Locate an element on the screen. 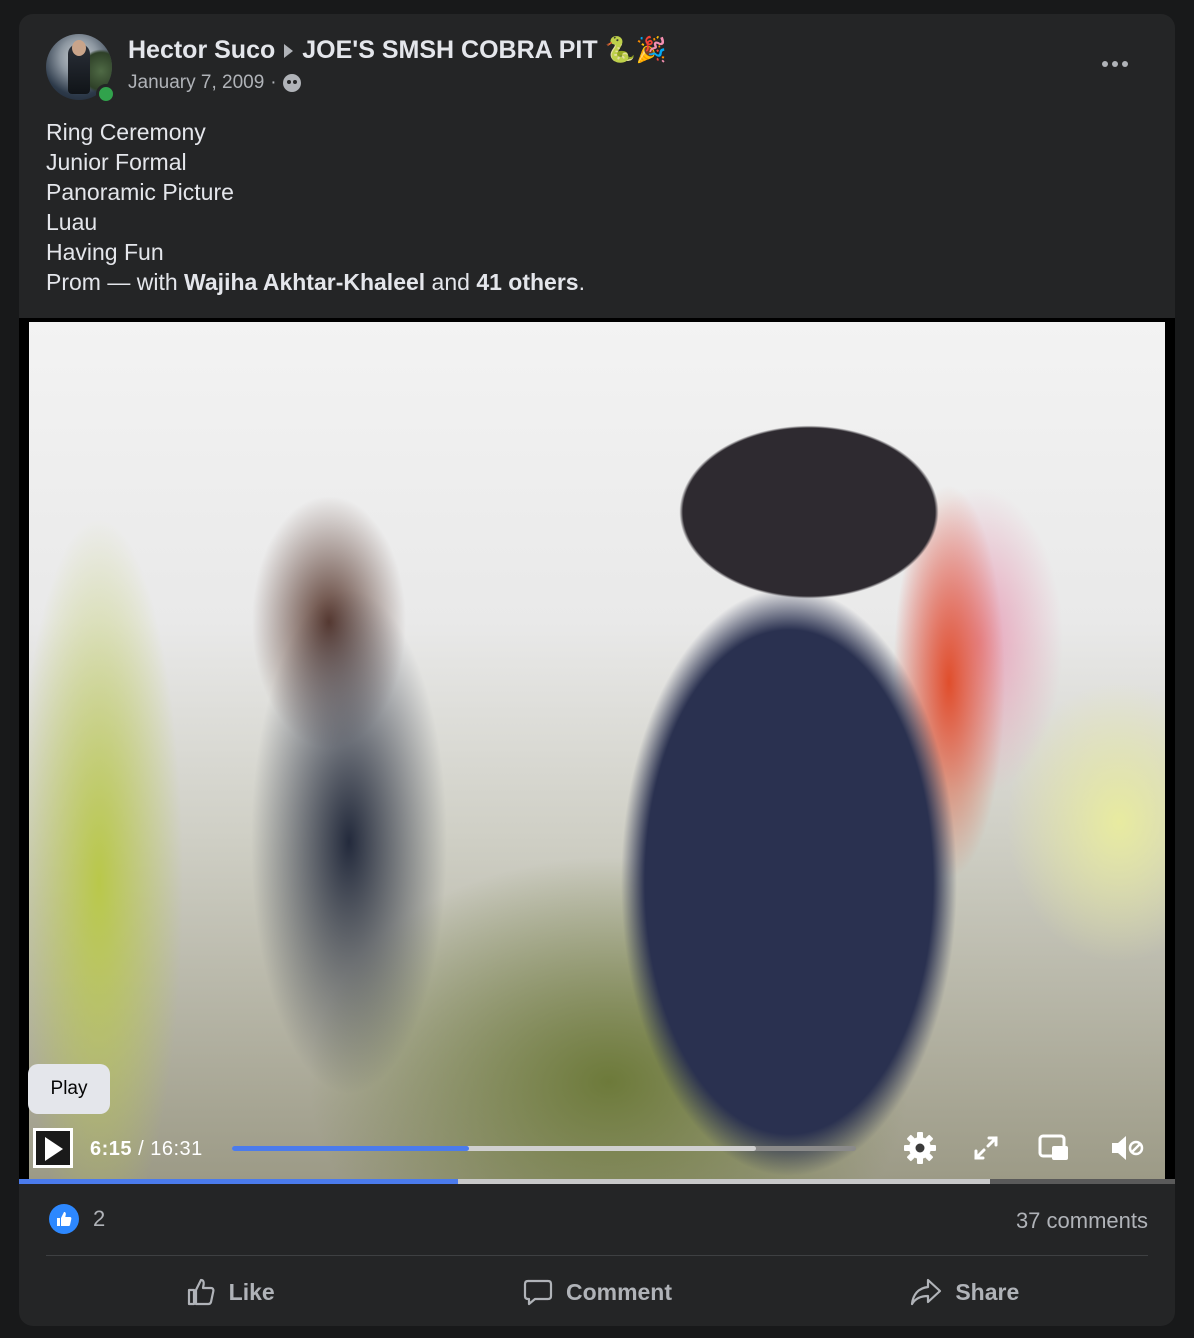 The width and height of the screenshot is (1194, 1338). thumbs-up-icon is located at coordinates (64, 1219).